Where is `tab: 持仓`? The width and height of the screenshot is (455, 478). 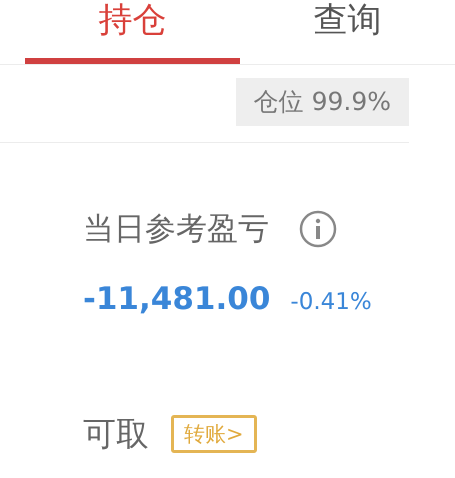
tab: 持仓 is located at coordinates (132, 32).